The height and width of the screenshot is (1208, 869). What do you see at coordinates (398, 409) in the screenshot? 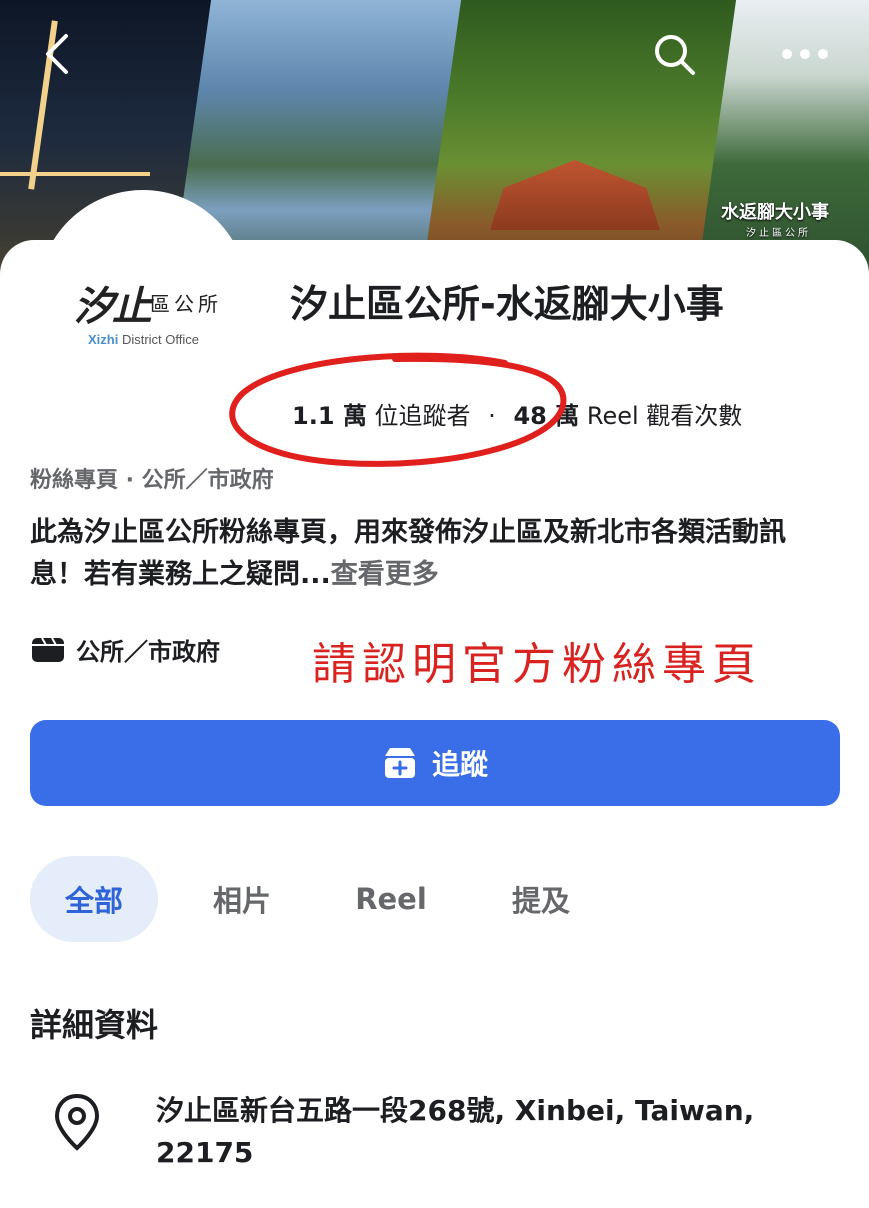
I see `red-highlight-circle` at bounding box center [398, 409].